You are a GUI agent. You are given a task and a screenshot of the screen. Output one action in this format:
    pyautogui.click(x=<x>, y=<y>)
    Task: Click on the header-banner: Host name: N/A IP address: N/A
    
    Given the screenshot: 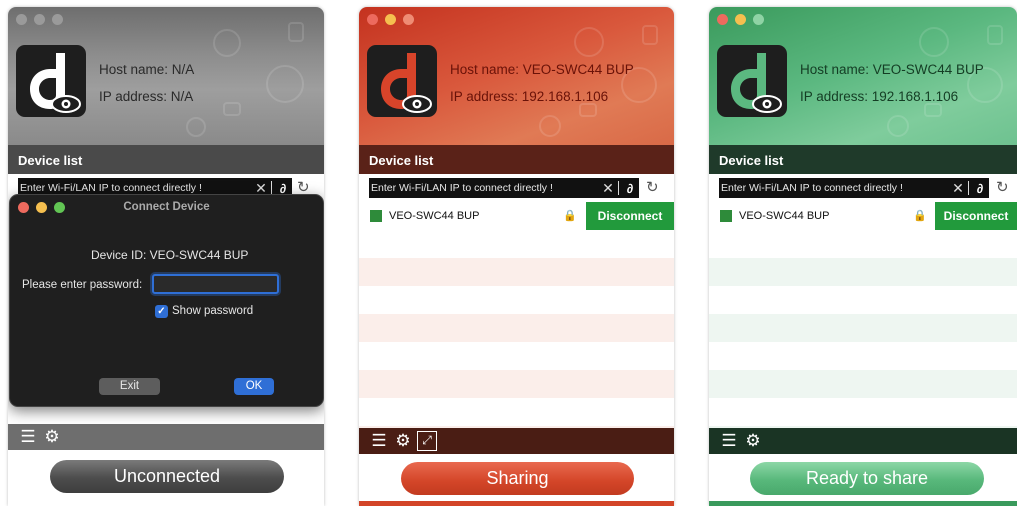 What is the action you would take?
    pyautogui.click(x=166, y=76)
    